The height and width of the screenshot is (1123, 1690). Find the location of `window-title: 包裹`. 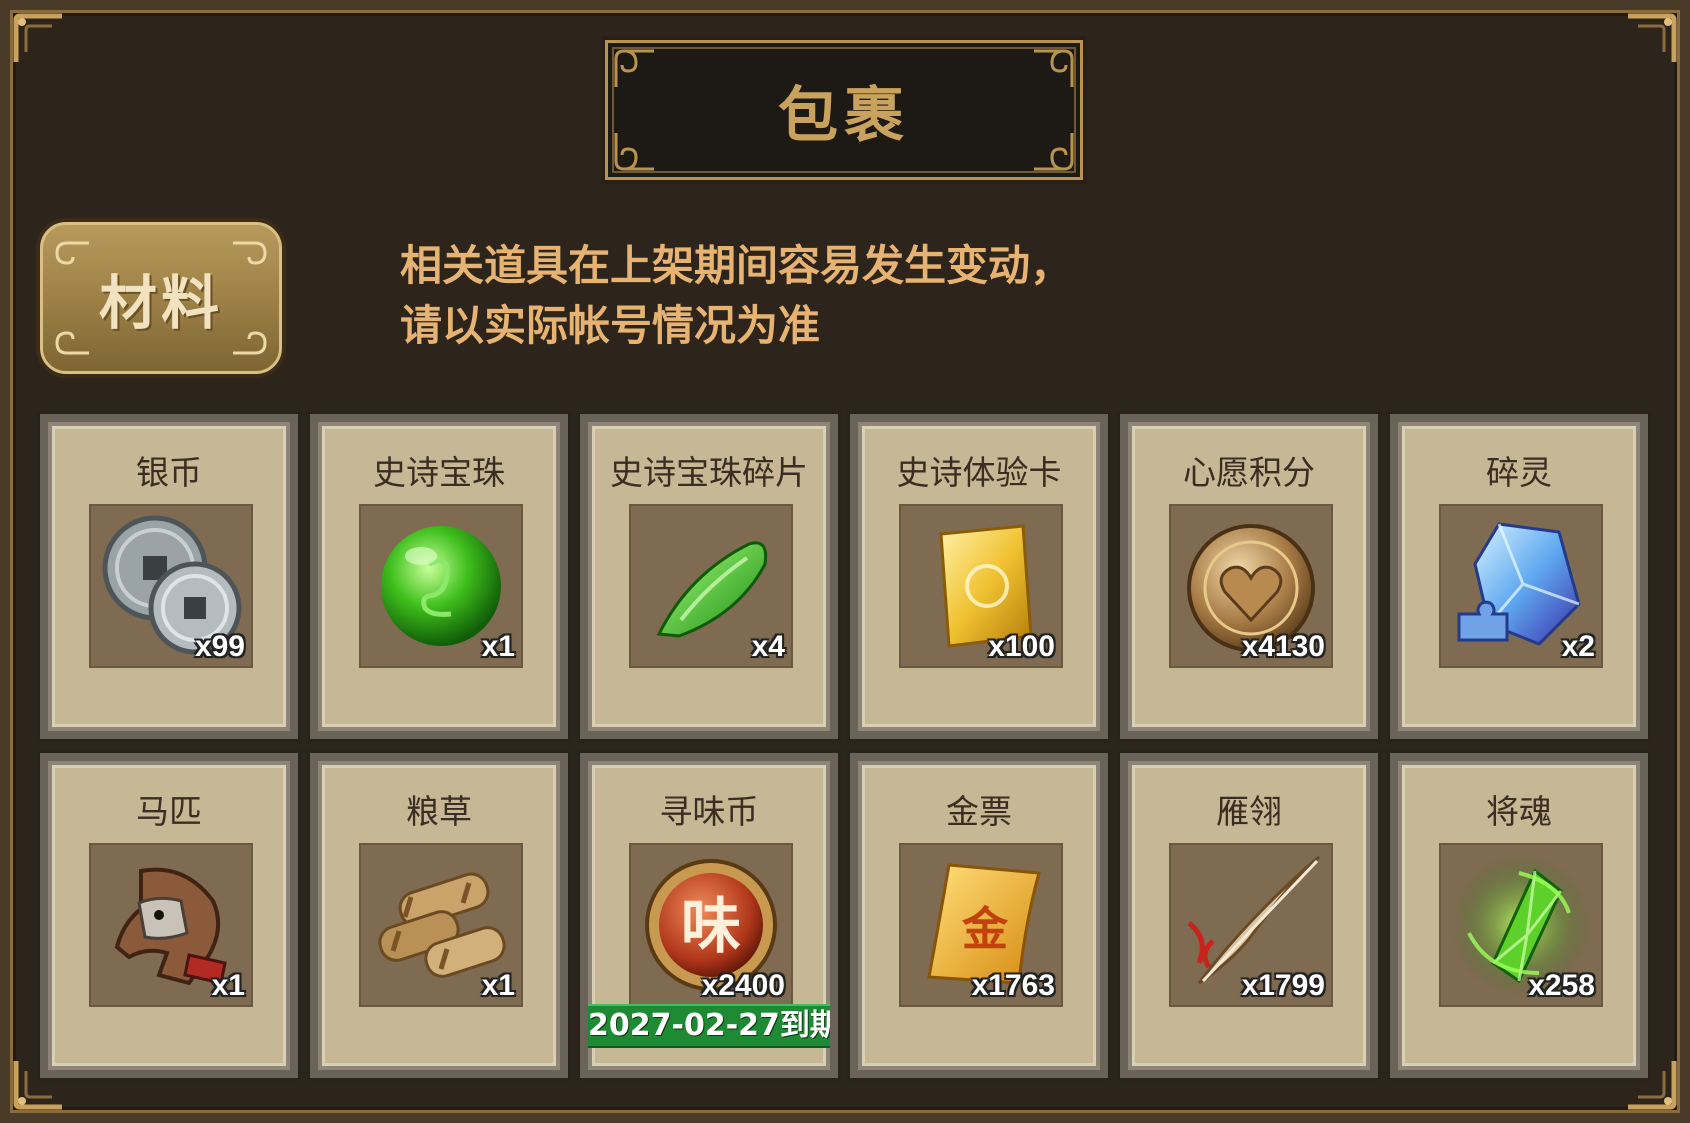

window-title: 包裹 is located at coordinates (844, 115).